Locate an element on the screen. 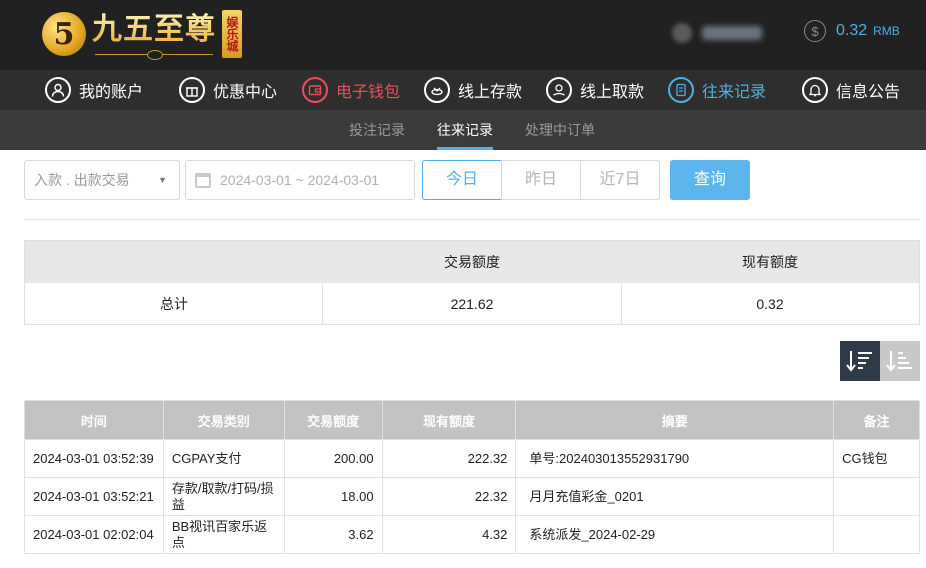 The height and width of the screenshot is (568, 926). nav-e-wallet: 电子钱包 is located at coordinates (351, 90).